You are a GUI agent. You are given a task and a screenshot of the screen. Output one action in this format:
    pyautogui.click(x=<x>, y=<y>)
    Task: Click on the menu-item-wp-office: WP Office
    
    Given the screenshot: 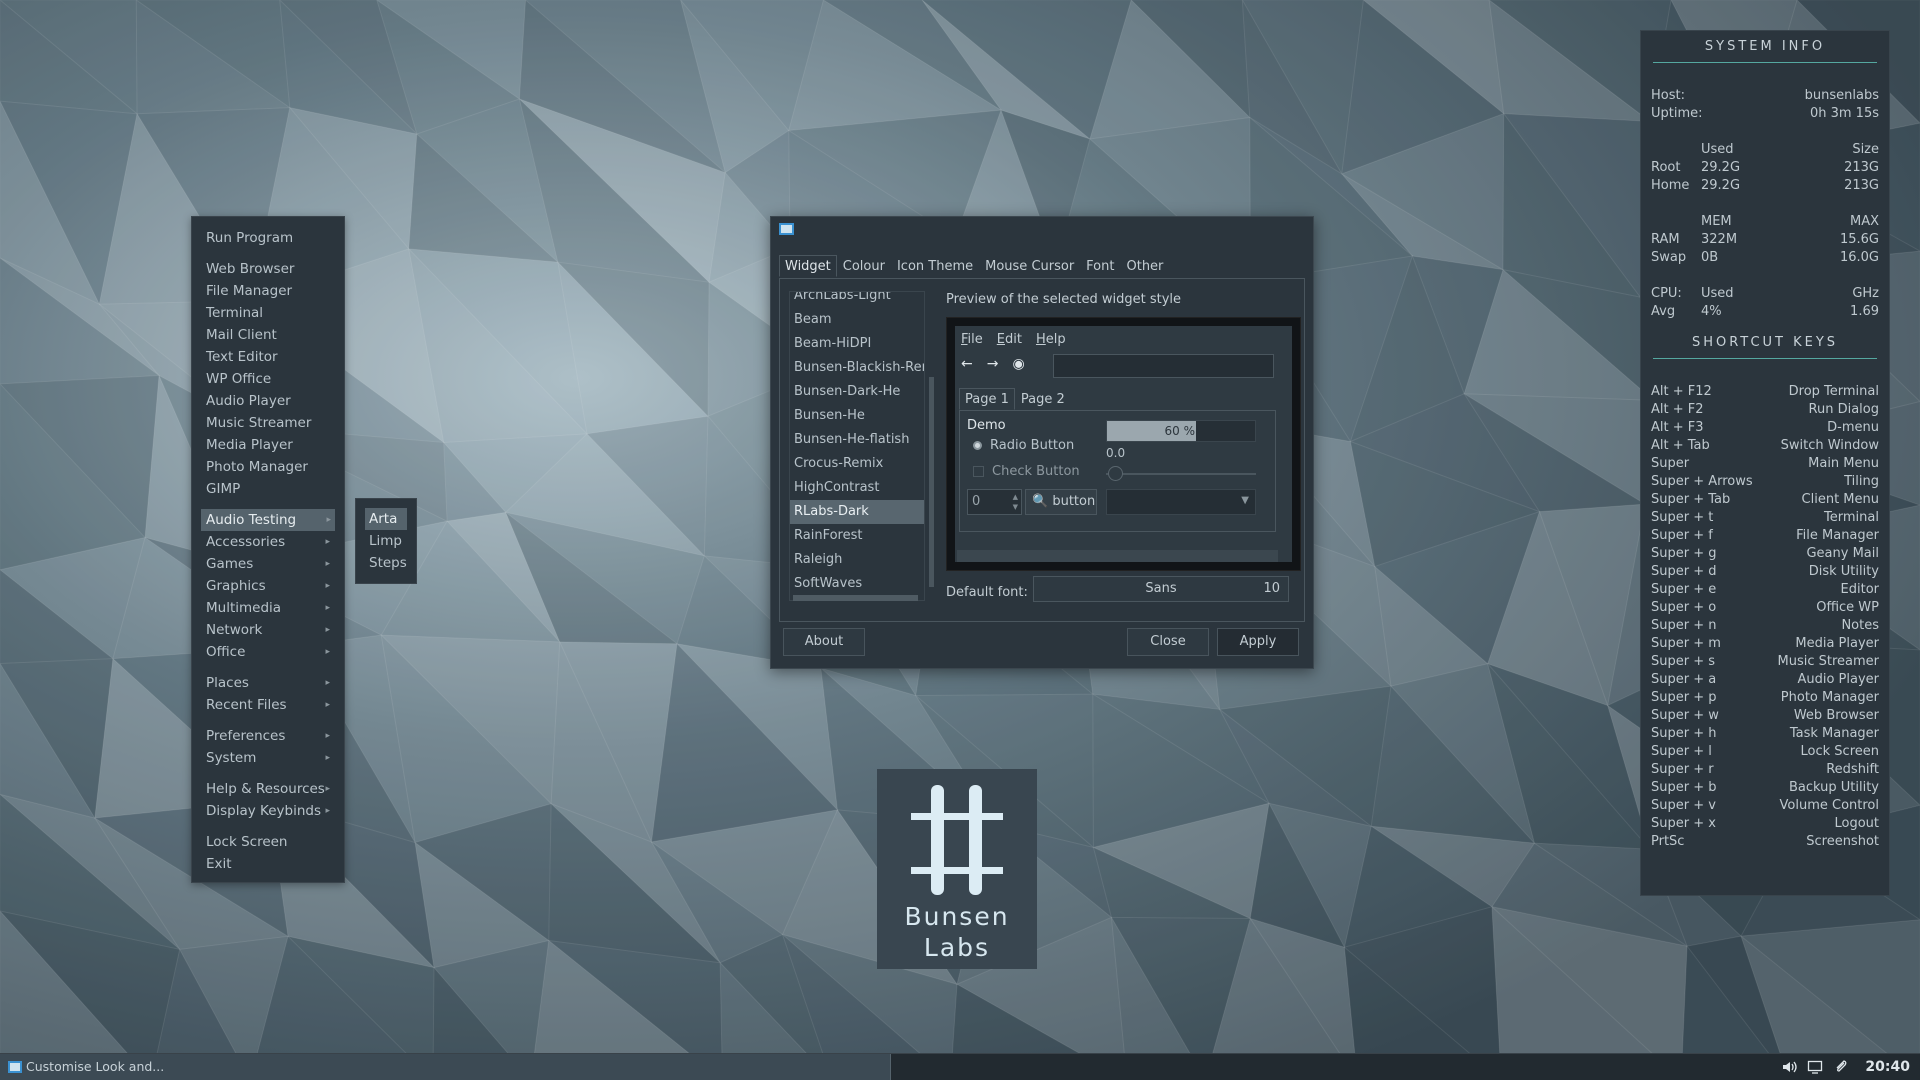 What is the action you would take?
    pyautogui.click(x=268, y=379)
    